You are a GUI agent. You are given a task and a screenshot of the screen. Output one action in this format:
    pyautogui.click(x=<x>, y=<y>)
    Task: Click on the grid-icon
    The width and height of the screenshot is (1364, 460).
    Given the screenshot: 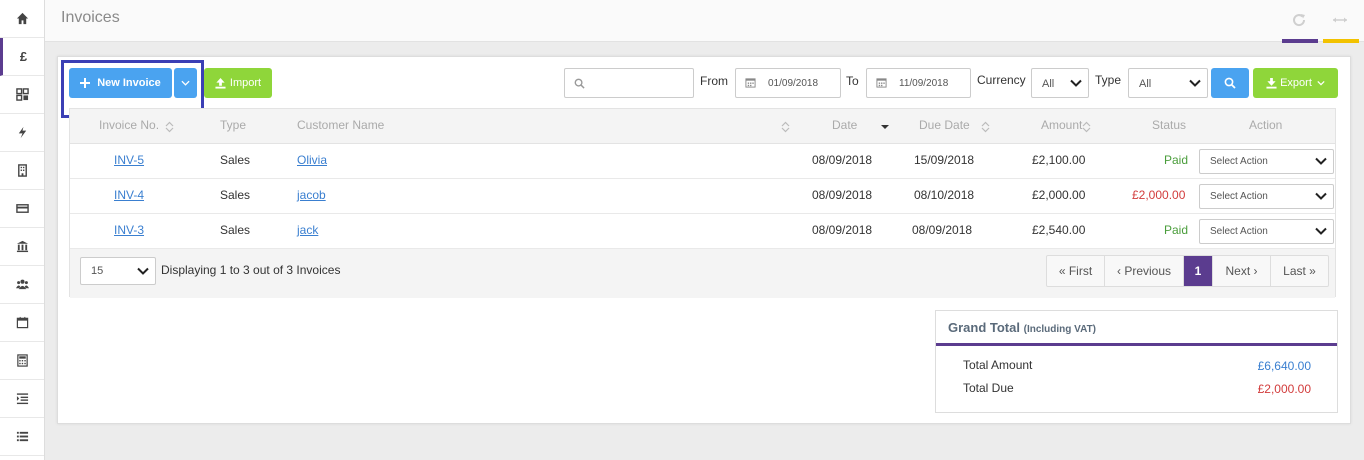 What is the action you would take?
    pyautogui.click(x=22, y=94)
    